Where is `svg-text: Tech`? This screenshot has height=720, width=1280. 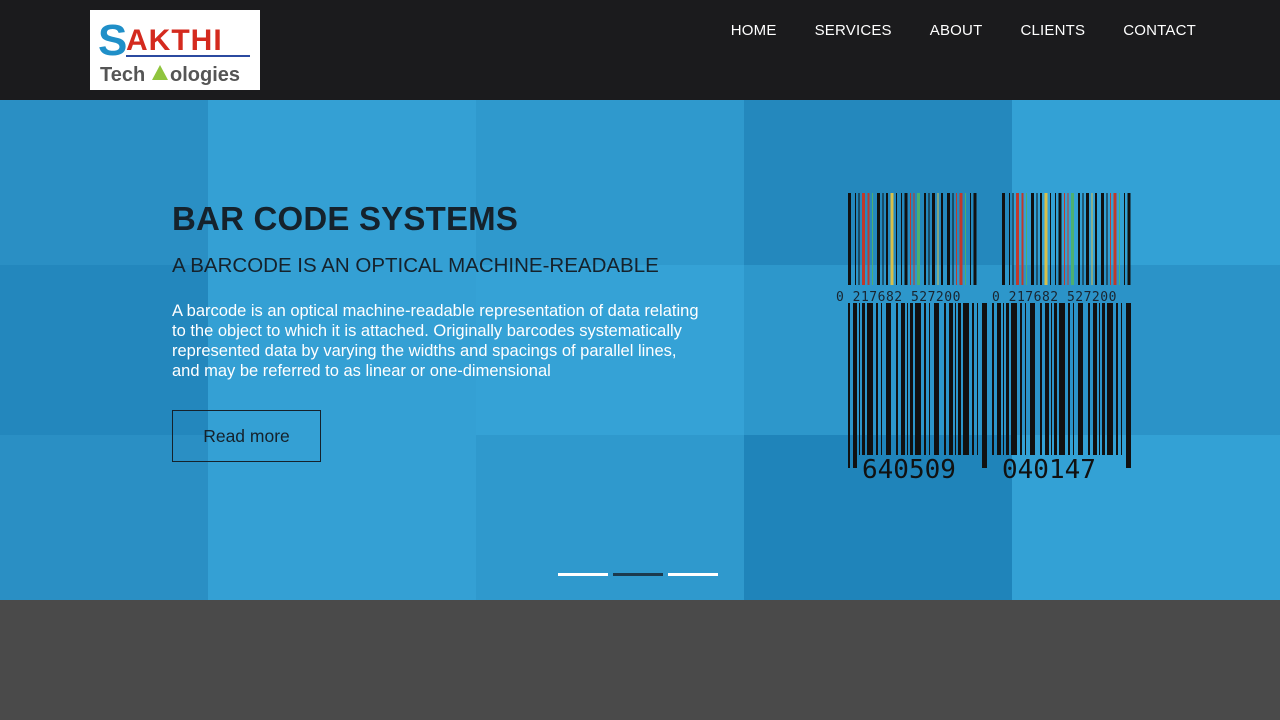 svg-text: Tech is located at coordinates (122, 75).